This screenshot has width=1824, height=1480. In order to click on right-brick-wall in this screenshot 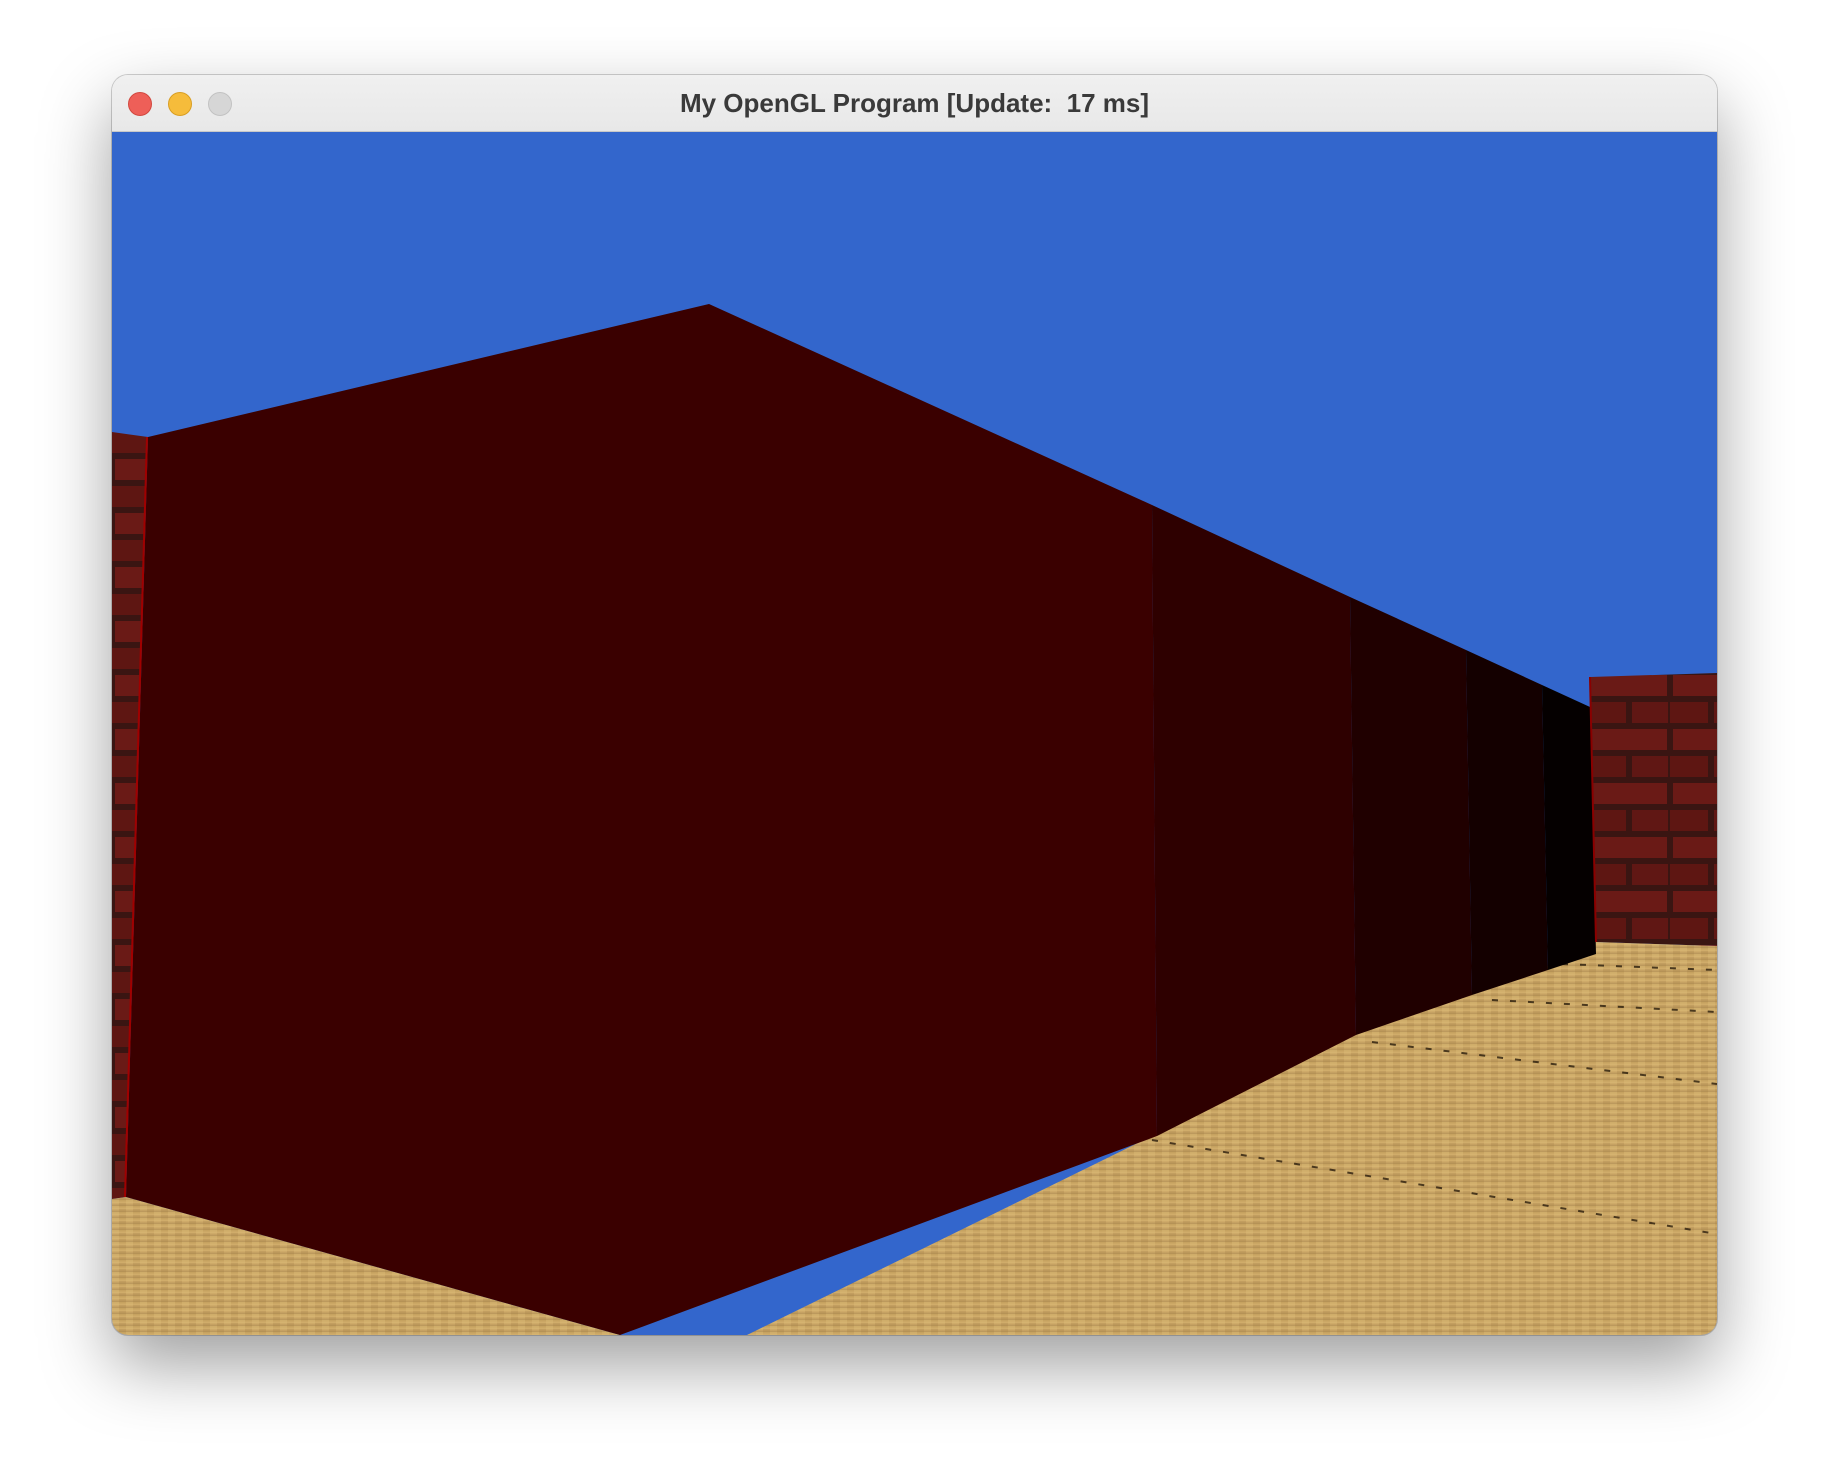, I will do `click(1653, 809)`.